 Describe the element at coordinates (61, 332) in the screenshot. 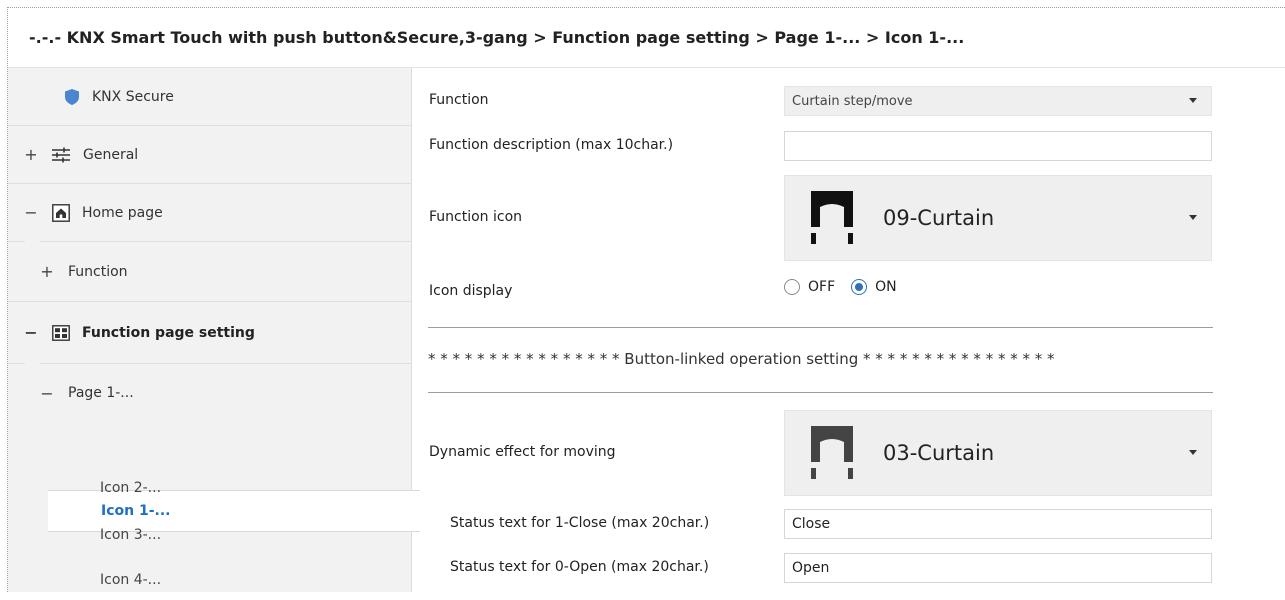

I see `grid-icon` at that location.